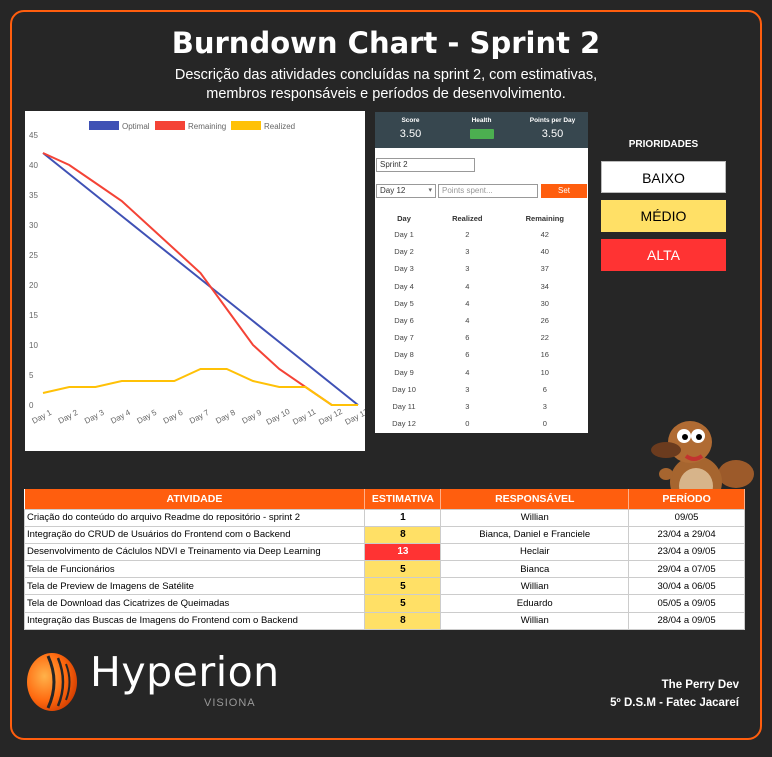 This screenshot has height=757, width=772. Describe the element at coordinates (194, 586) in the screenshot. I see `table-cell: Tela de Preview de Imagens de Satélite` at that location.